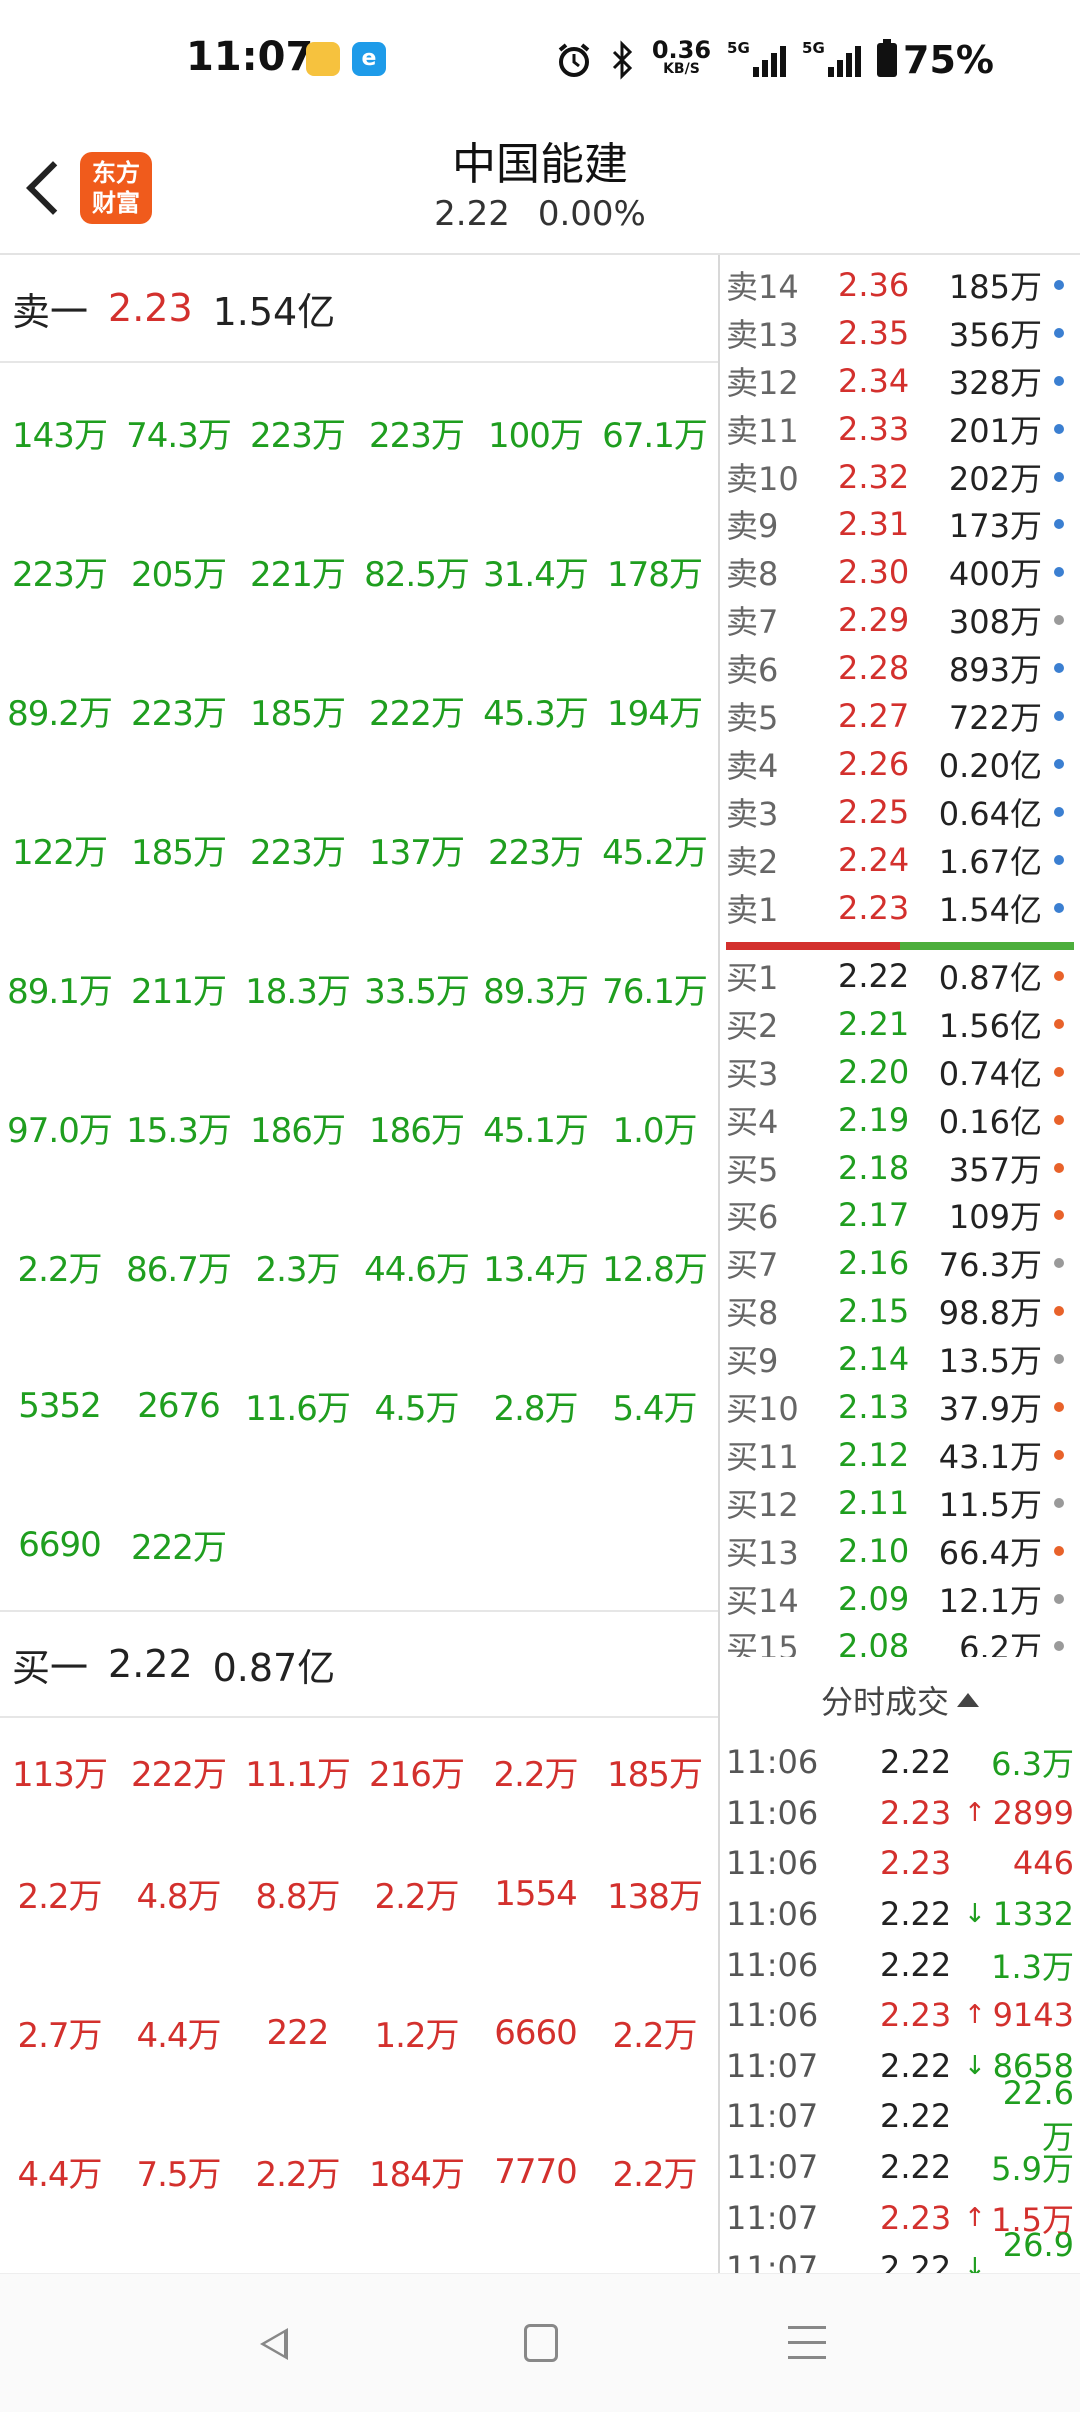 The image size is (1080, 2412). I want to click on order-book-row: 买9 2.14 13.5万, so click(900, 1359).